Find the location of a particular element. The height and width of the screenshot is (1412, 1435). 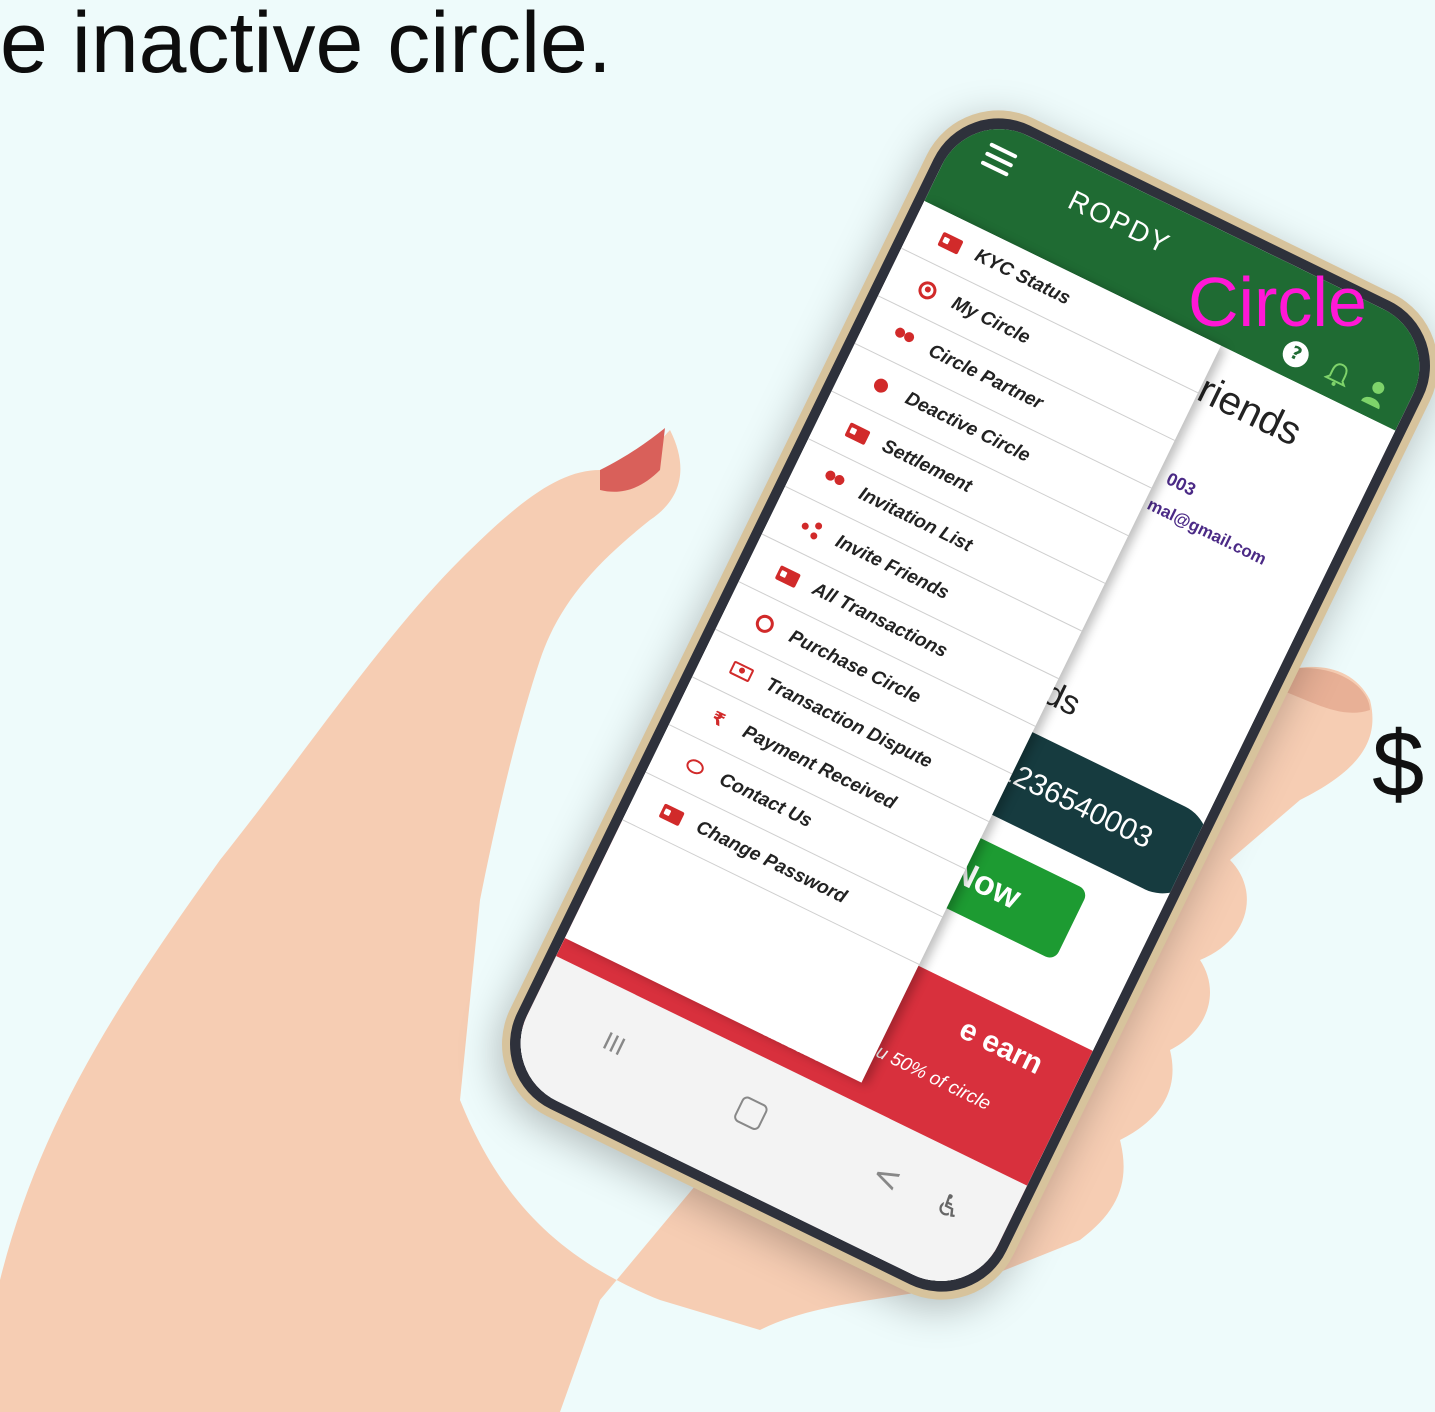

circle-overlay-label: Circle is located at coordinates (1277, 302).